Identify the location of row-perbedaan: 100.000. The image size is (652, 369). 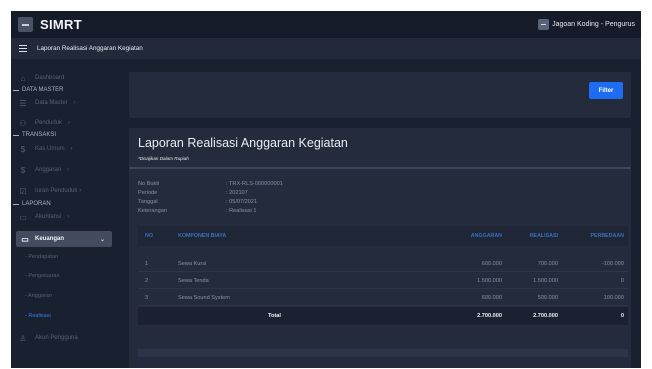
(613, 298).